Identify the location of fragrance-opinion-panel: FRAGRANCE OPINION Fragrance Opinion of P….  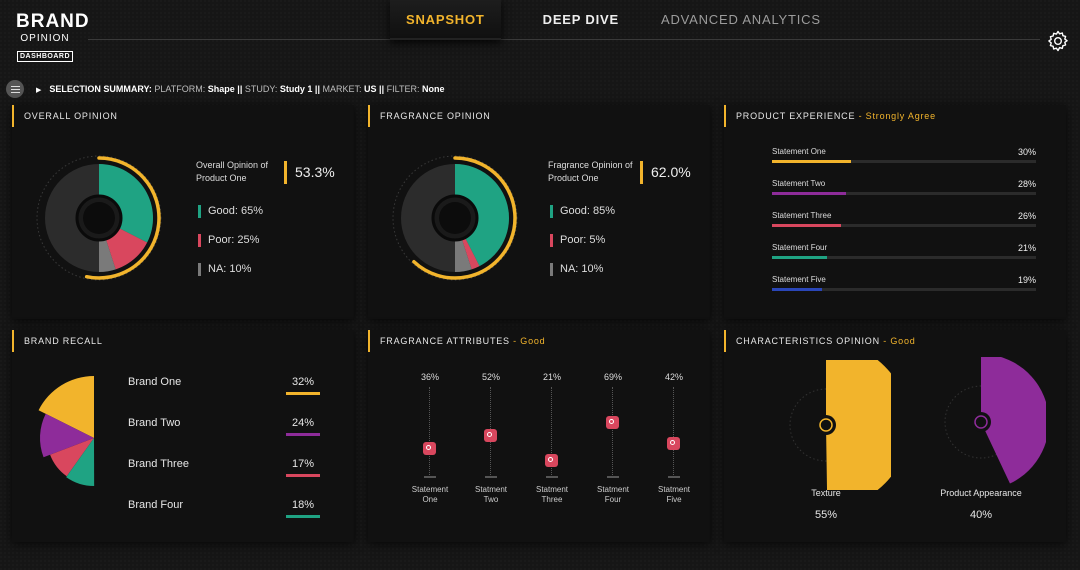
(539, 212).